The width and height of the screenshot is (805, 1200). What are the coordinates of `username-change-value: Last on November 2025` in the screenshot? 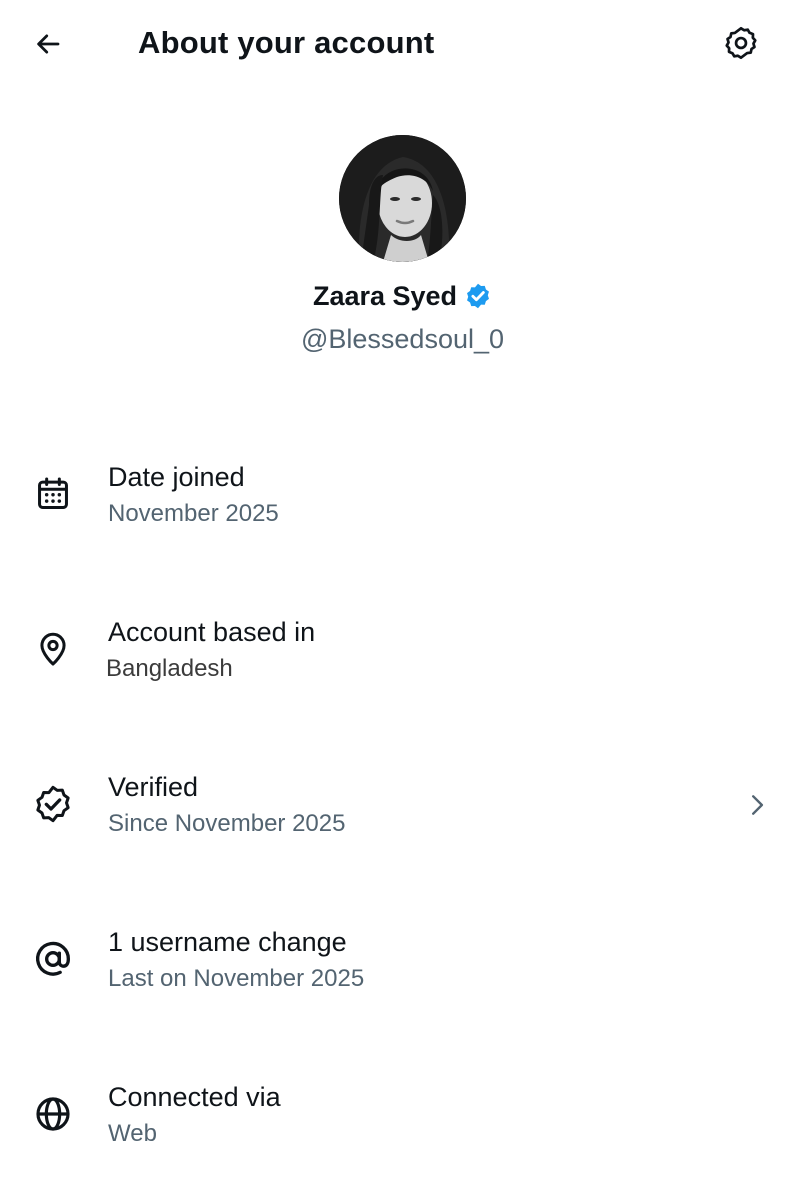 It's located at (236, 978).